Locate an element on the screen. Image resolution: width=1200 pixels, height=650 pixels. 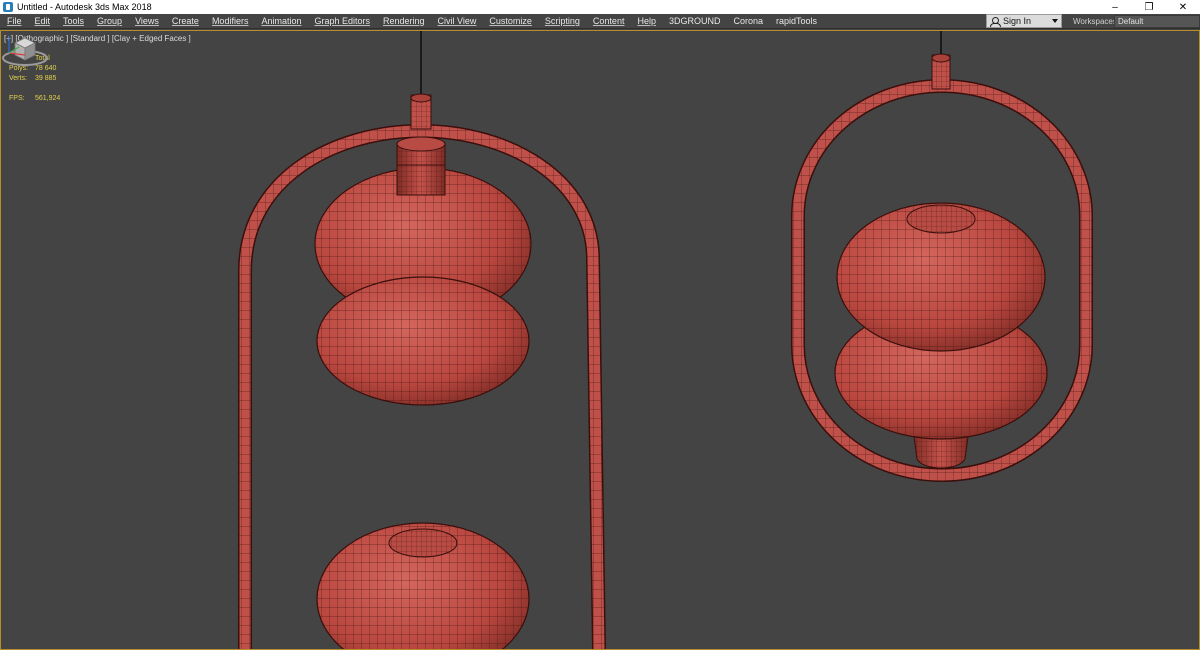
menu-animation: Animation is located at coordinates (280, 21).